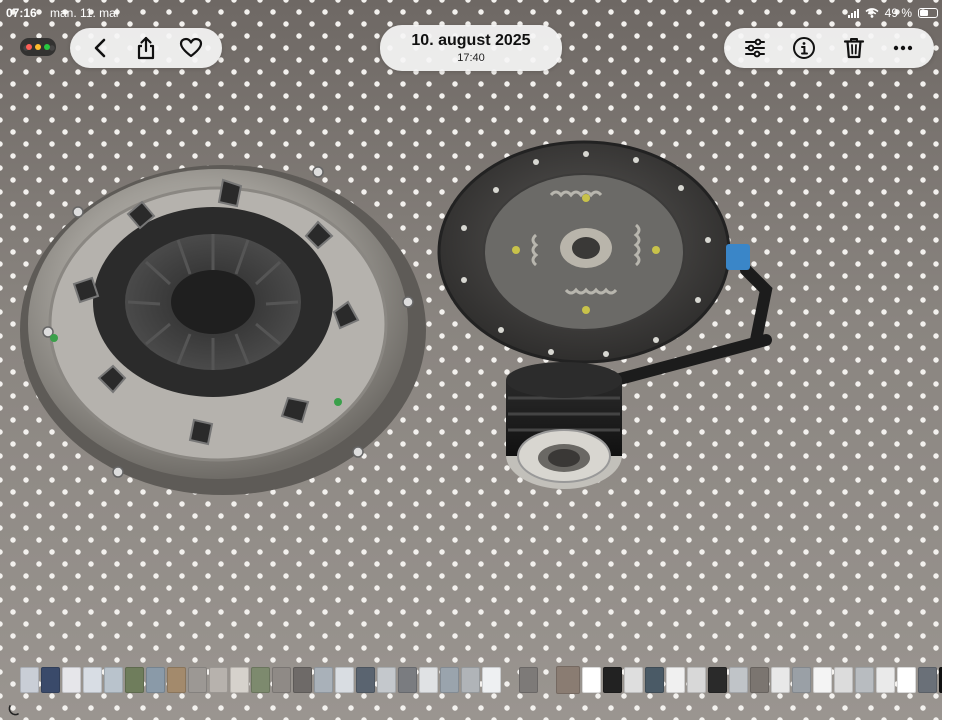 The height and width of the screenshot is (720, 960). I want to click on status-bar: 07:16 man. 11. mai 49 %, so click(471, 12).